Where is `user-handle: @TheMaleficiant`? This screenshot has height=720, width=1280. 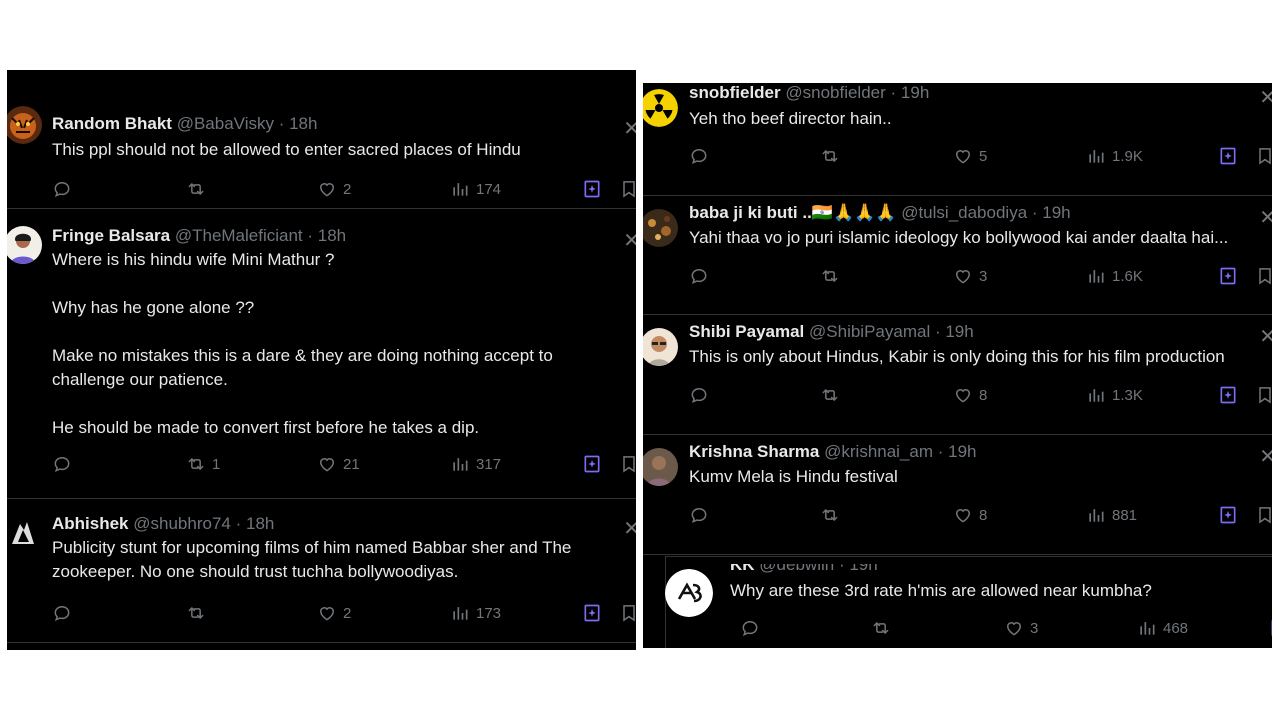
user-handle: @TheMaleficiant is located at coordinates (239, 235).